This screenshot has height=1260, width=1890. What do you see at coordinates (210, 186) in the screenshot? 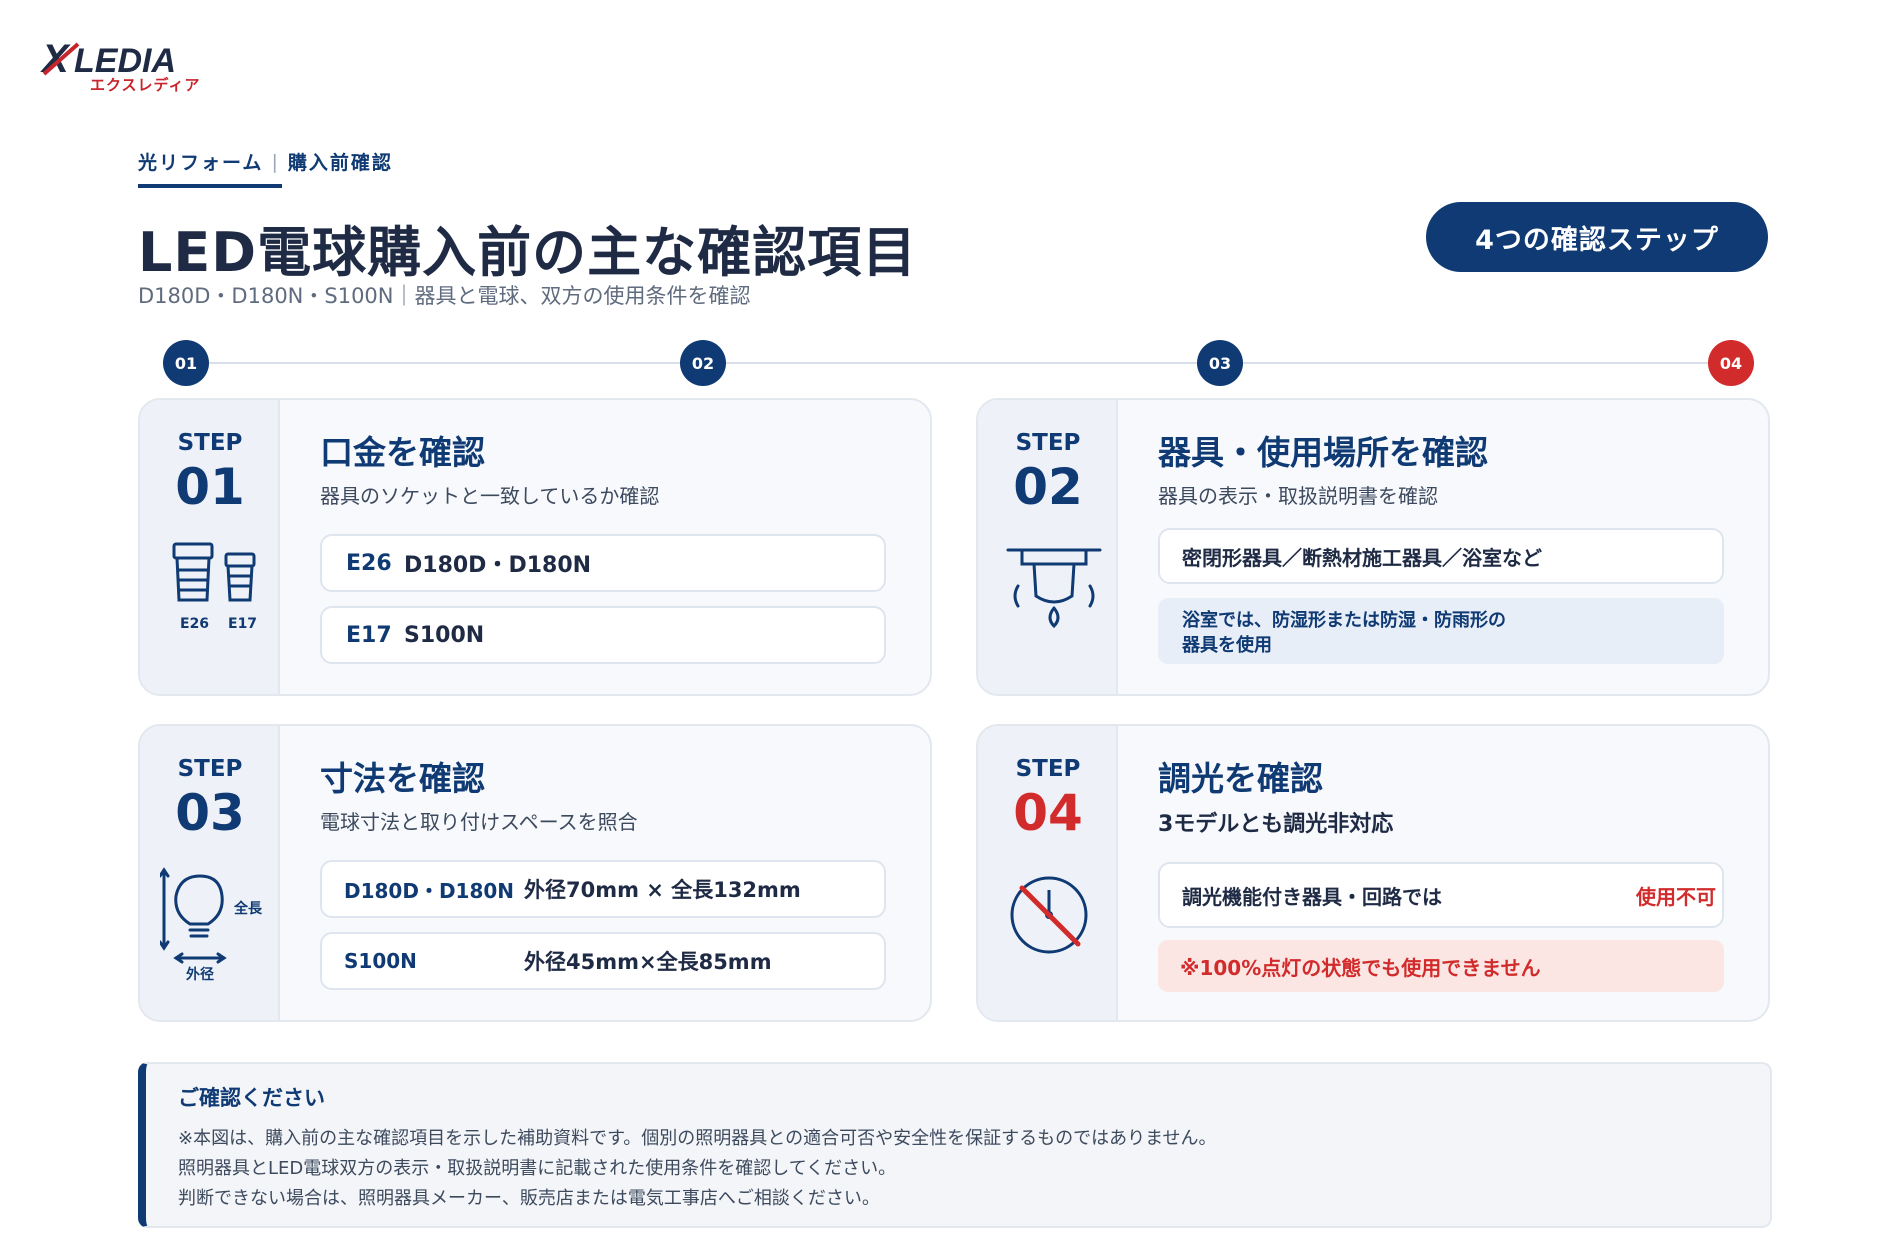
I see `breadcrumb-underline` at bounding box center [210, 186].